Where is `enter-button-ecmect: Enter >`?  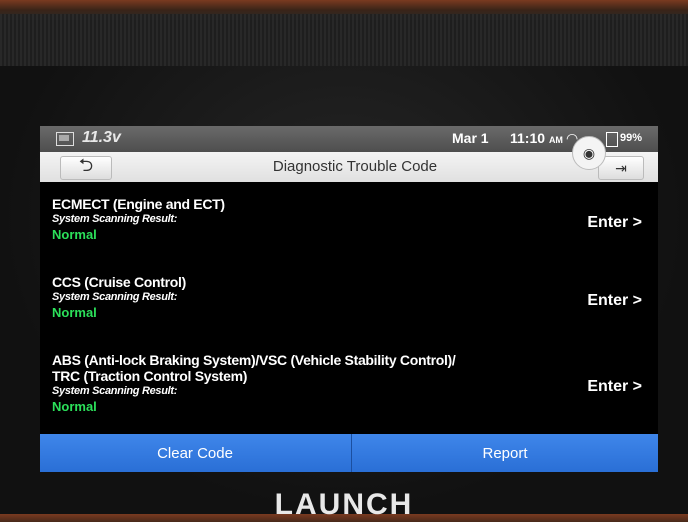
enter-button-ecmect: Enter > is located at coordinates (614, 223).